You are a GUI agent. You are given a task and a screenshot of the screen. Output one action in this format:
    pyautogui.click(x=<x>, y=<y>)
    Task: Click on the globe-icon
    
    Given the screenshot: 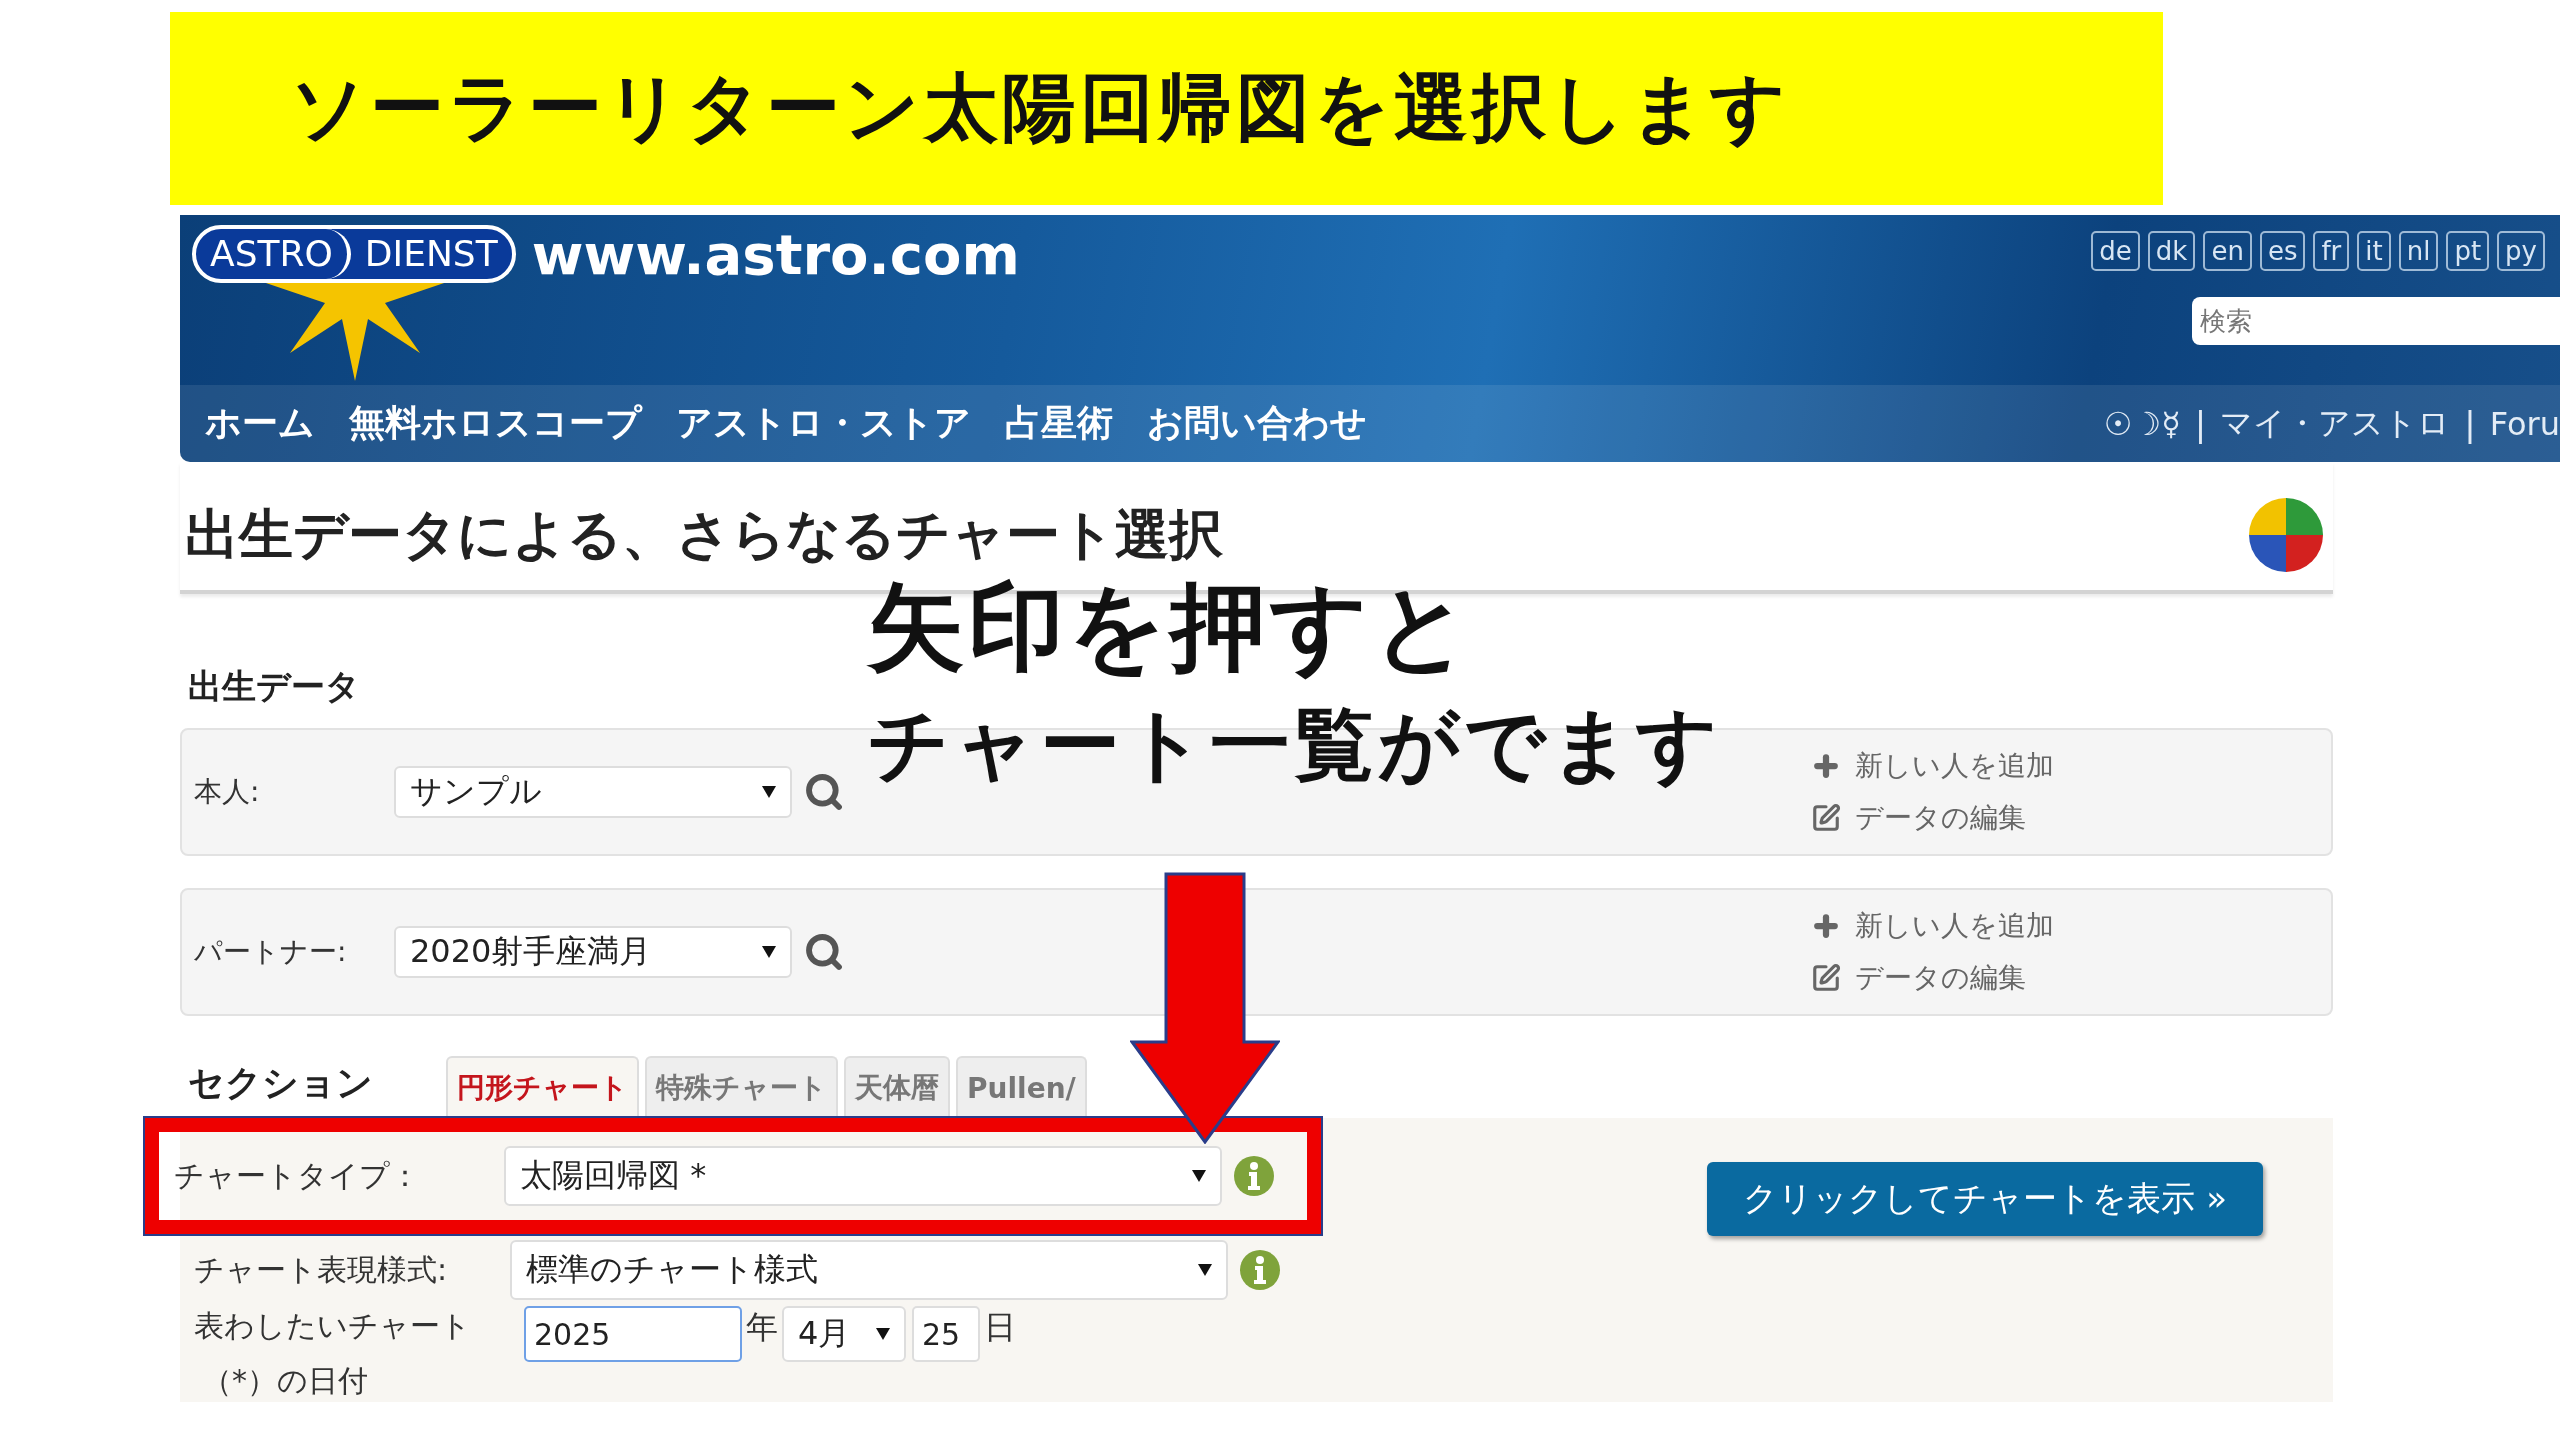 What is the action you would take?
    pyautogui.click(x=2286, y=535)
    